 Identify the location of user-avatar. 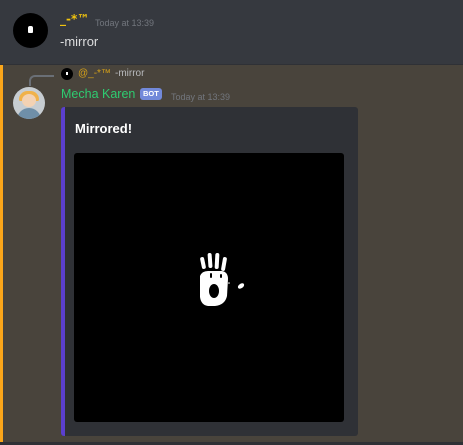
(30, 30).